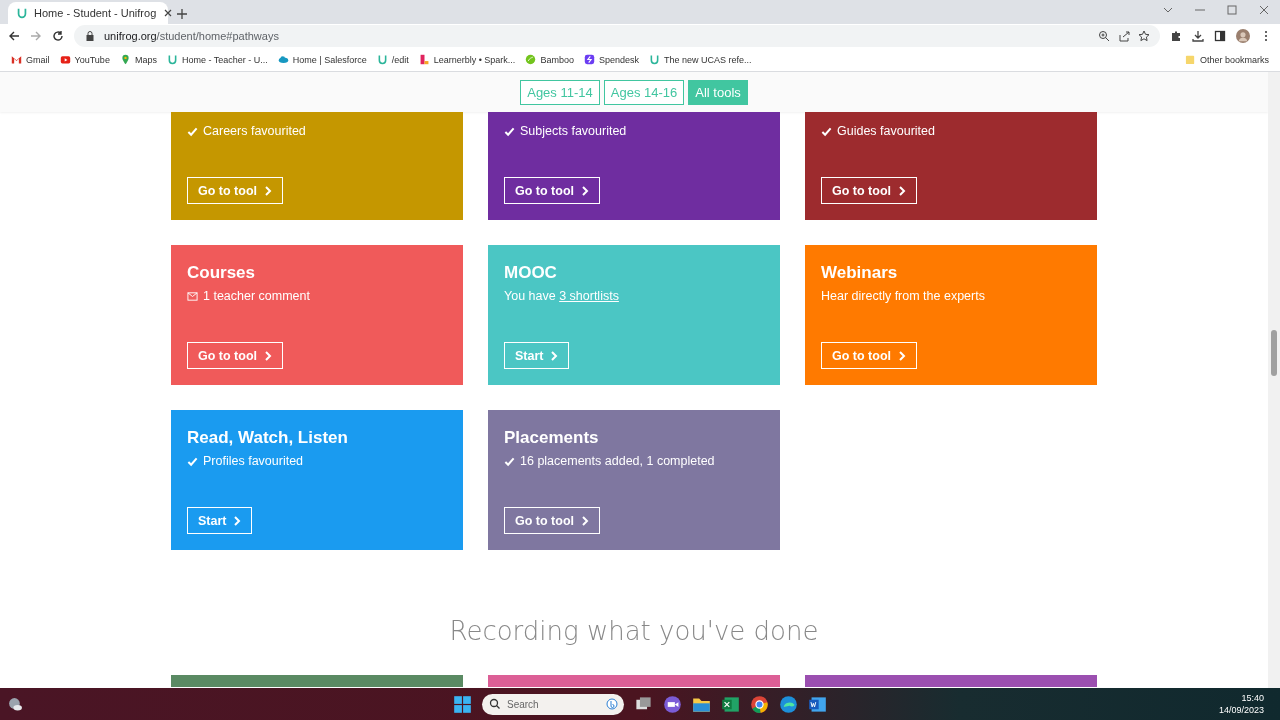 This screenshot has width=1280, height=720. I want to click on status-text: 16 placements added, 1 completed, so click(617, 461).